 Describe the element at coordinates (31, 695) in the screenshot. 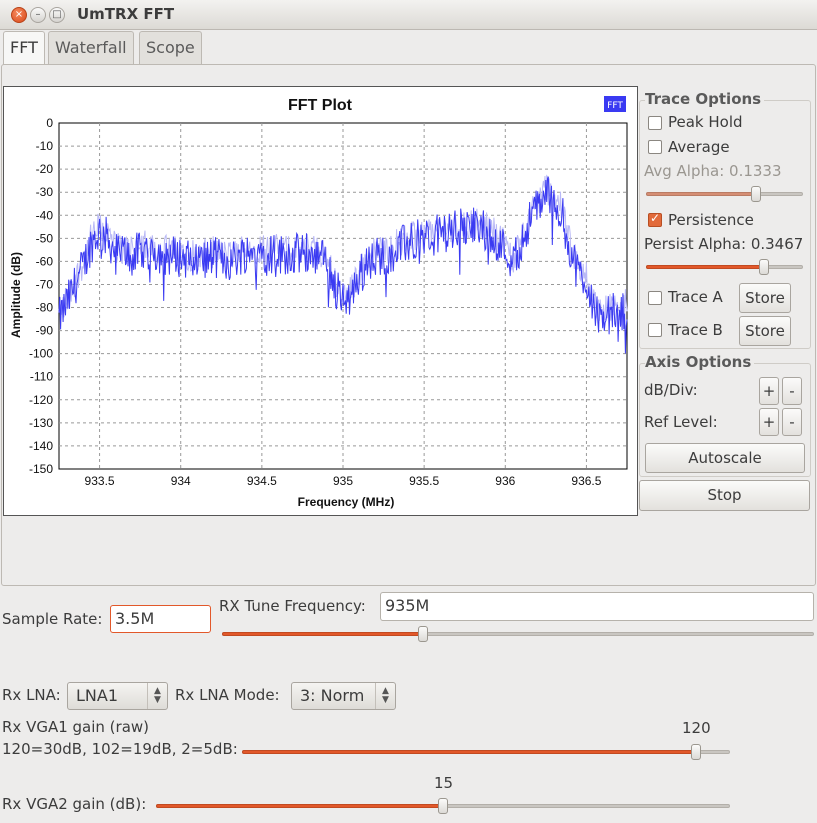

I see `rx-lna-label: Rx LNA:` at that location.